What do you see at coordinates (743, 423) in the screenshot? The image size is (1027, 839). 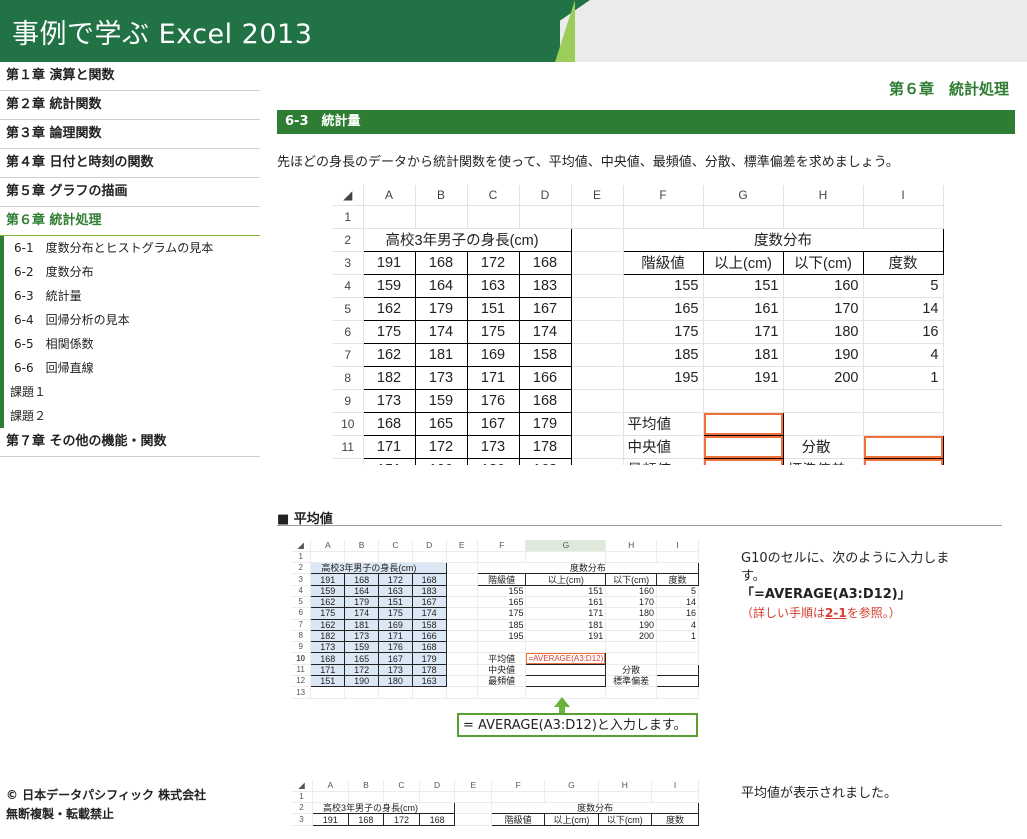 I see `mean-result-cell` at bounding box center [743, 423].